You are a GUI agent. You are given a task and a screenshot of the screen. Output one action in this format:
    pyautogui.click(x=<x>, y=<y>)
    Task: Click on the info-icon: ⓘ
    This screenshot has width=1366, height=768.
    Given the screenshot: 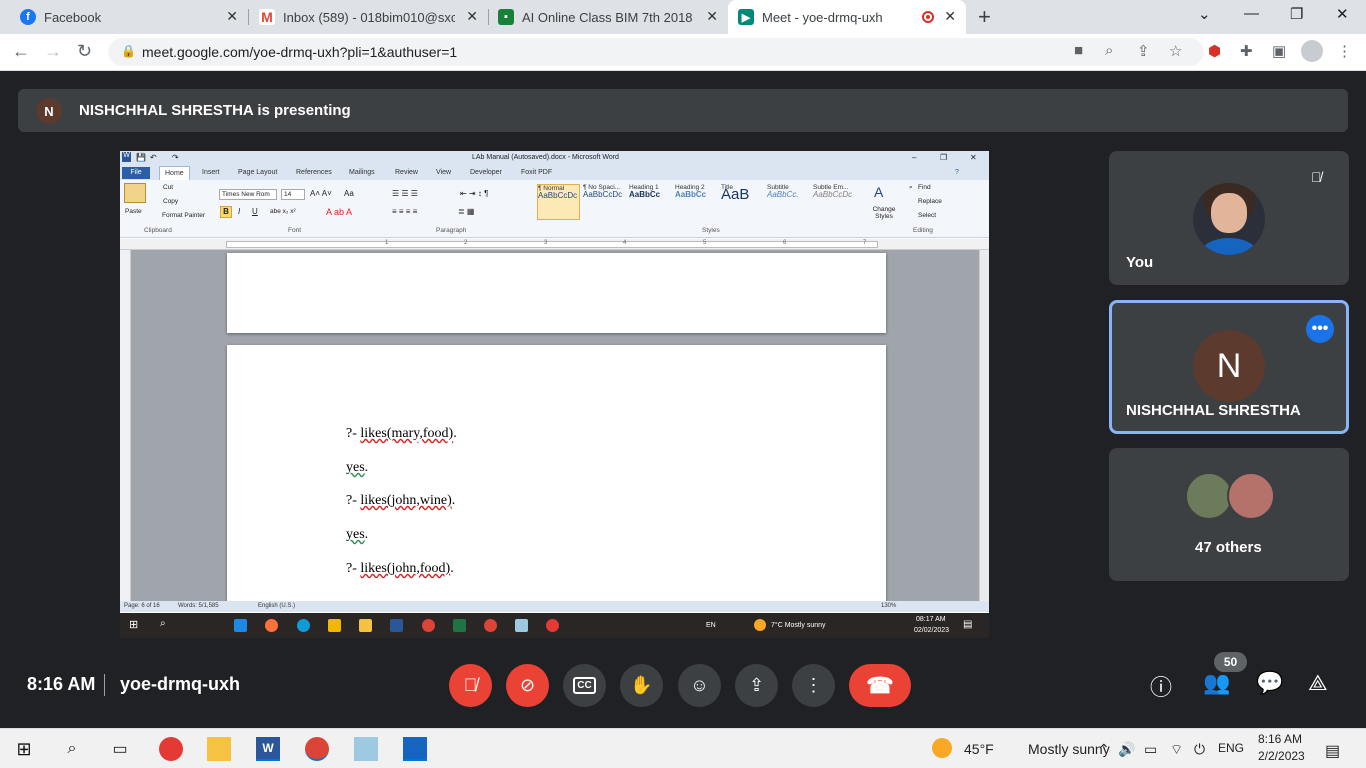 What is the action you would take?
    pyautogui.click(x=1161, y=686)
    